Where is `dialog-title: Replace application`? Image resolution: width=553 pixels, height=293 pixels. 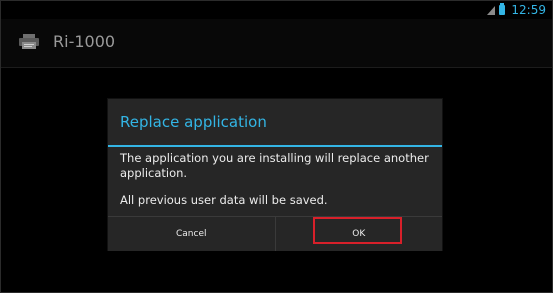 dialog-title: Replace application is located at coordinates (193, 122).